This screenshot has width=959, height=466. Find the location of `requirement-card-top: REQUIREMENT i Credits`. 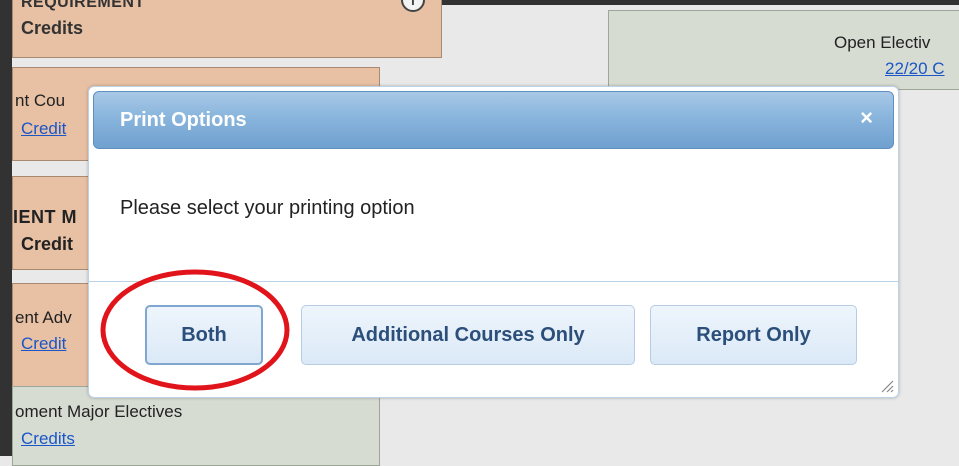

requirement-card-top: REQUIREMENT i Credits is located at coordinates (227, 29).